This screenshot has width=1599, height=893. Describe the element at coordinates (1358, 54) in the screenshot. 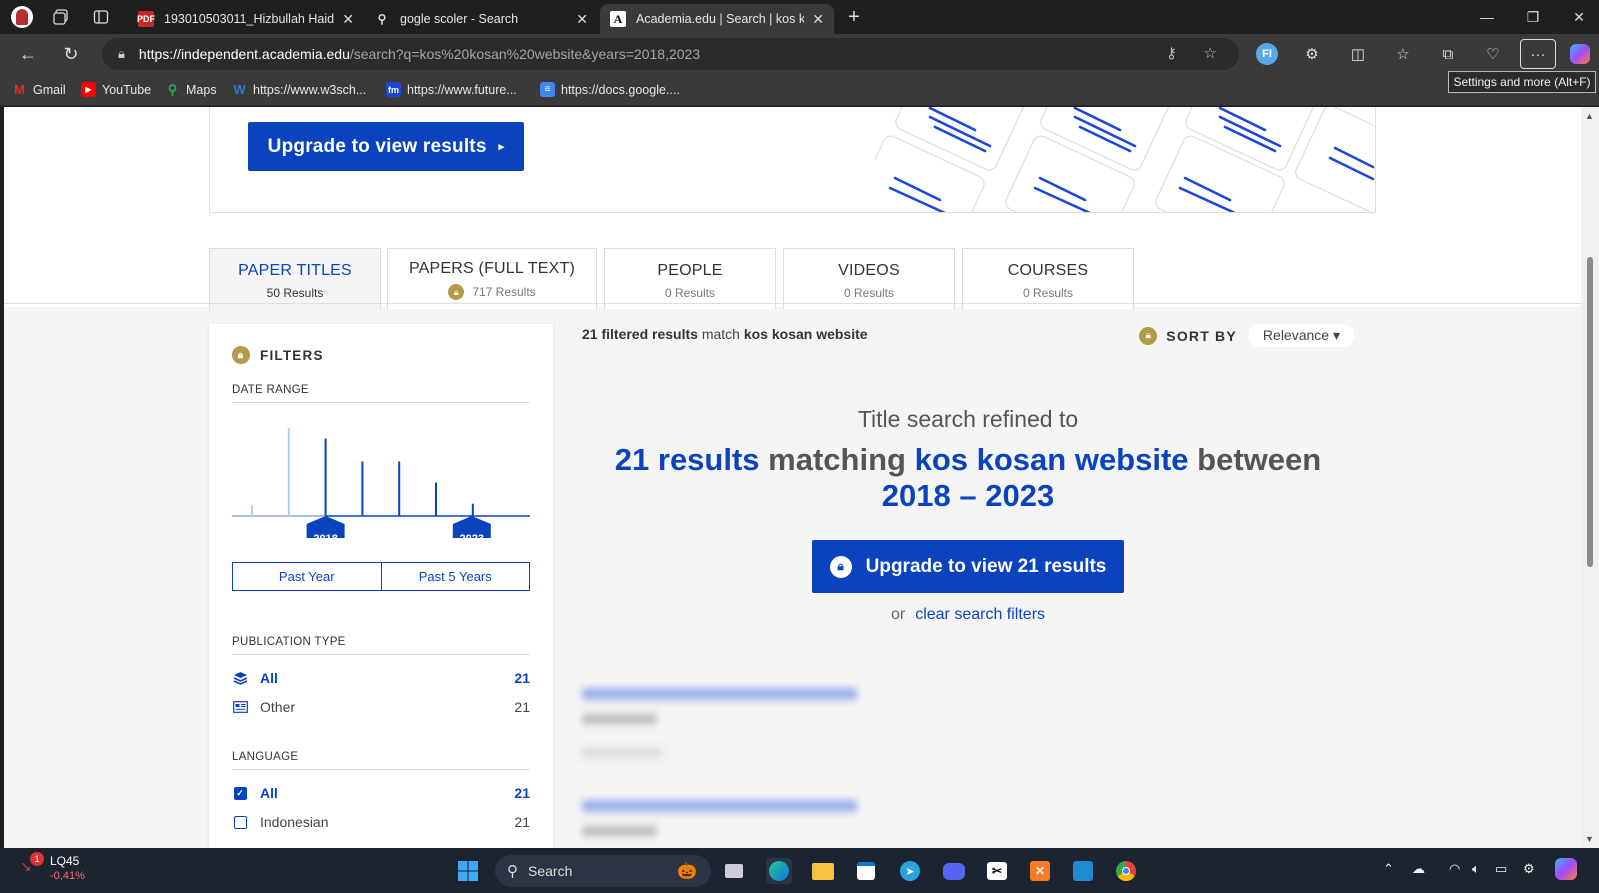

I see `split-screen-icon: ◫` at that location.